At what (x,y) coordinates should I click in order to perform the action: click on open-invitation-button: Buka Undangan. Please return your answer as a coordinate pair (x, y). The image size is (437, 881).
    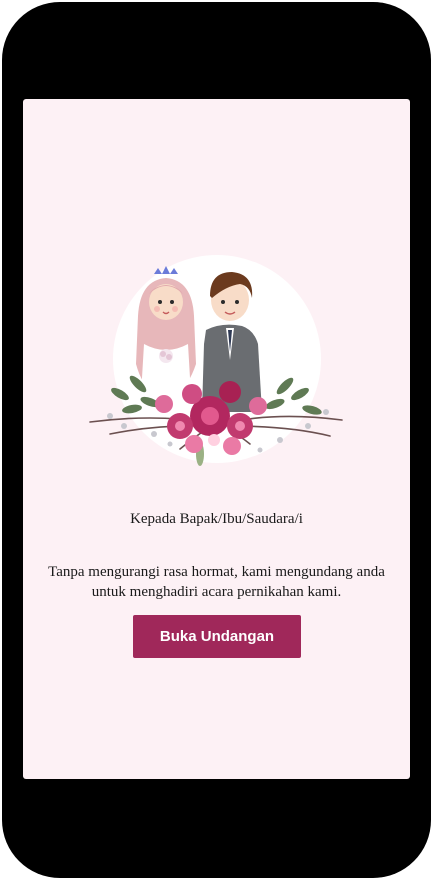
    Looking at the image, I should click on (217, 636).